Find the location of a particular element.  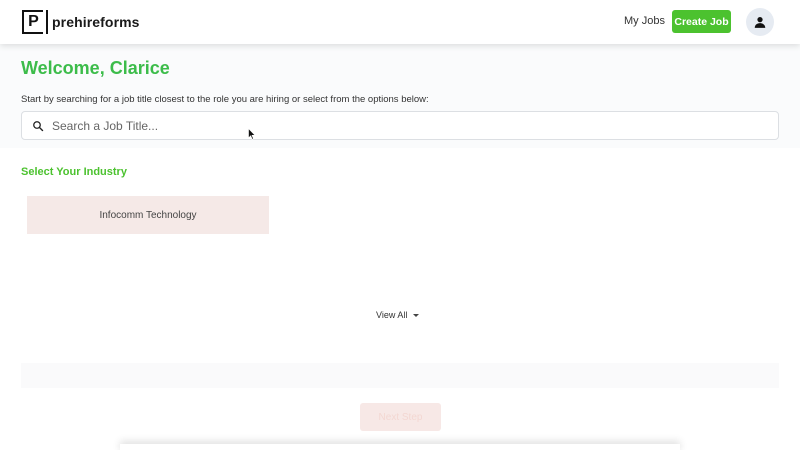

view-all-toggle: View All is located at coordinates (398, 315).